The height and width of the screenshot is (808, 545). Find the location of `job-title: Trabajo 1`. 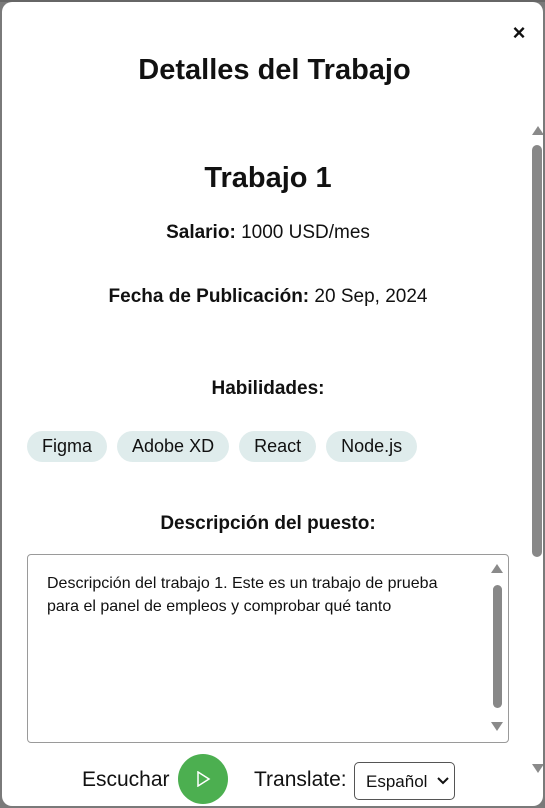

job-title: Trabajo 1 is located at coordinates (268, 178).